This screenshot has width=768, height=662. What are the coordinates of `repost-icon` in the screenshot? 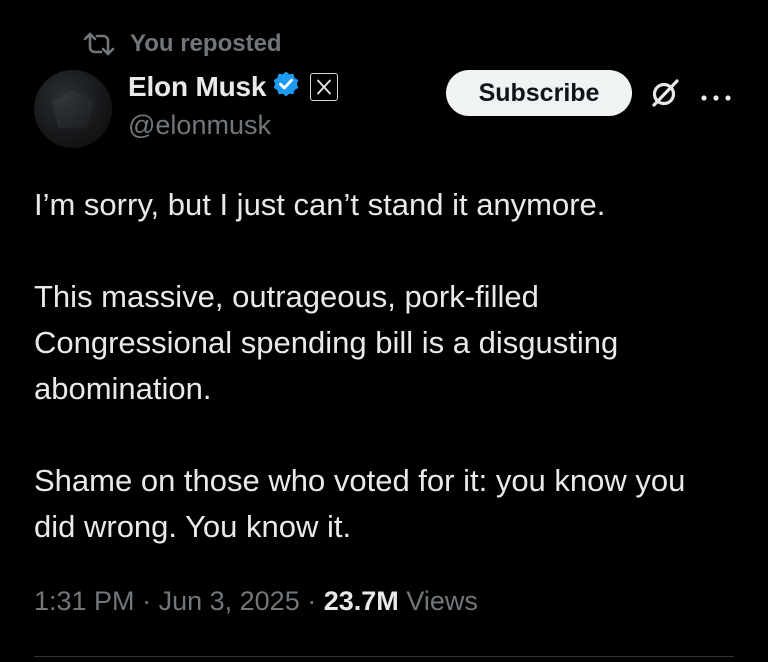 It's located at (99, 44).